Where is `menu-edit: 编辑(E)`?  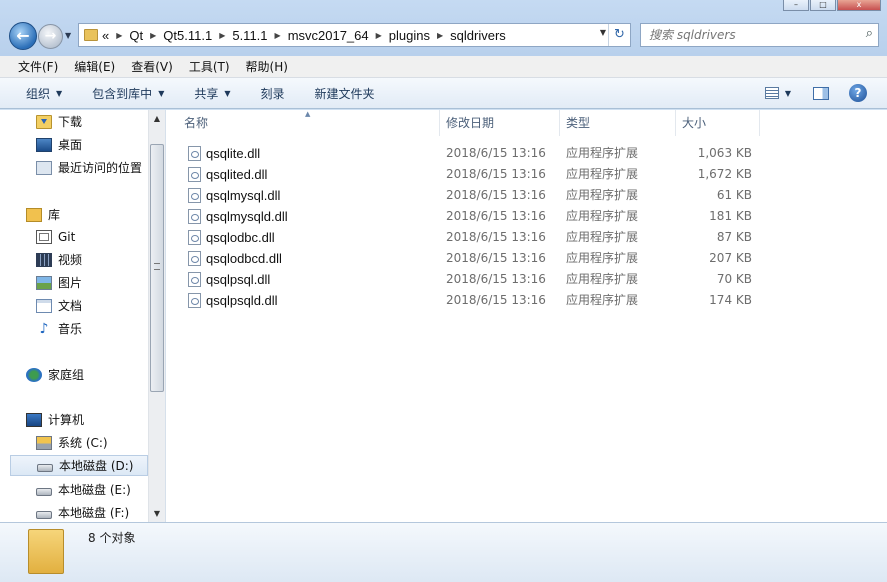 menu-edit: 编辑(E) is located at coordinates (94, 66).